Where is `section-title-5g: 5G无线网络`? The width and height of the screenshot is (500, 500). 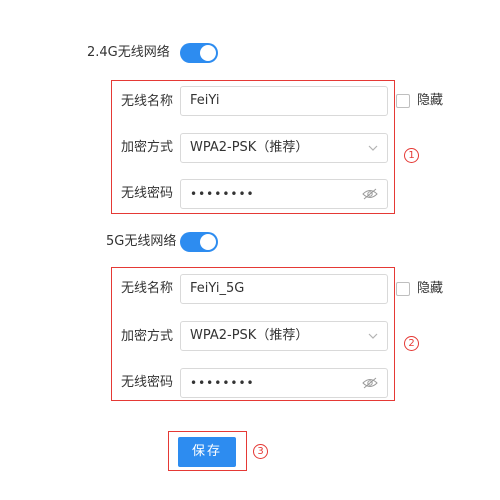
section-title-5g: 5G无线网络 is located at coordinates (141, 241).